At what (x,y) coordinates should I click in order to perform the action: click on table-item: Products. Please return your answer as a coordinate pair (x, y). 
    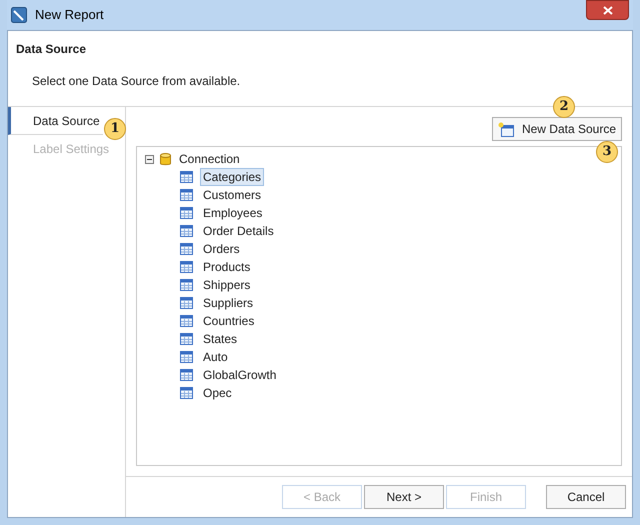
    Looking at the image, I should click on (227, 267).